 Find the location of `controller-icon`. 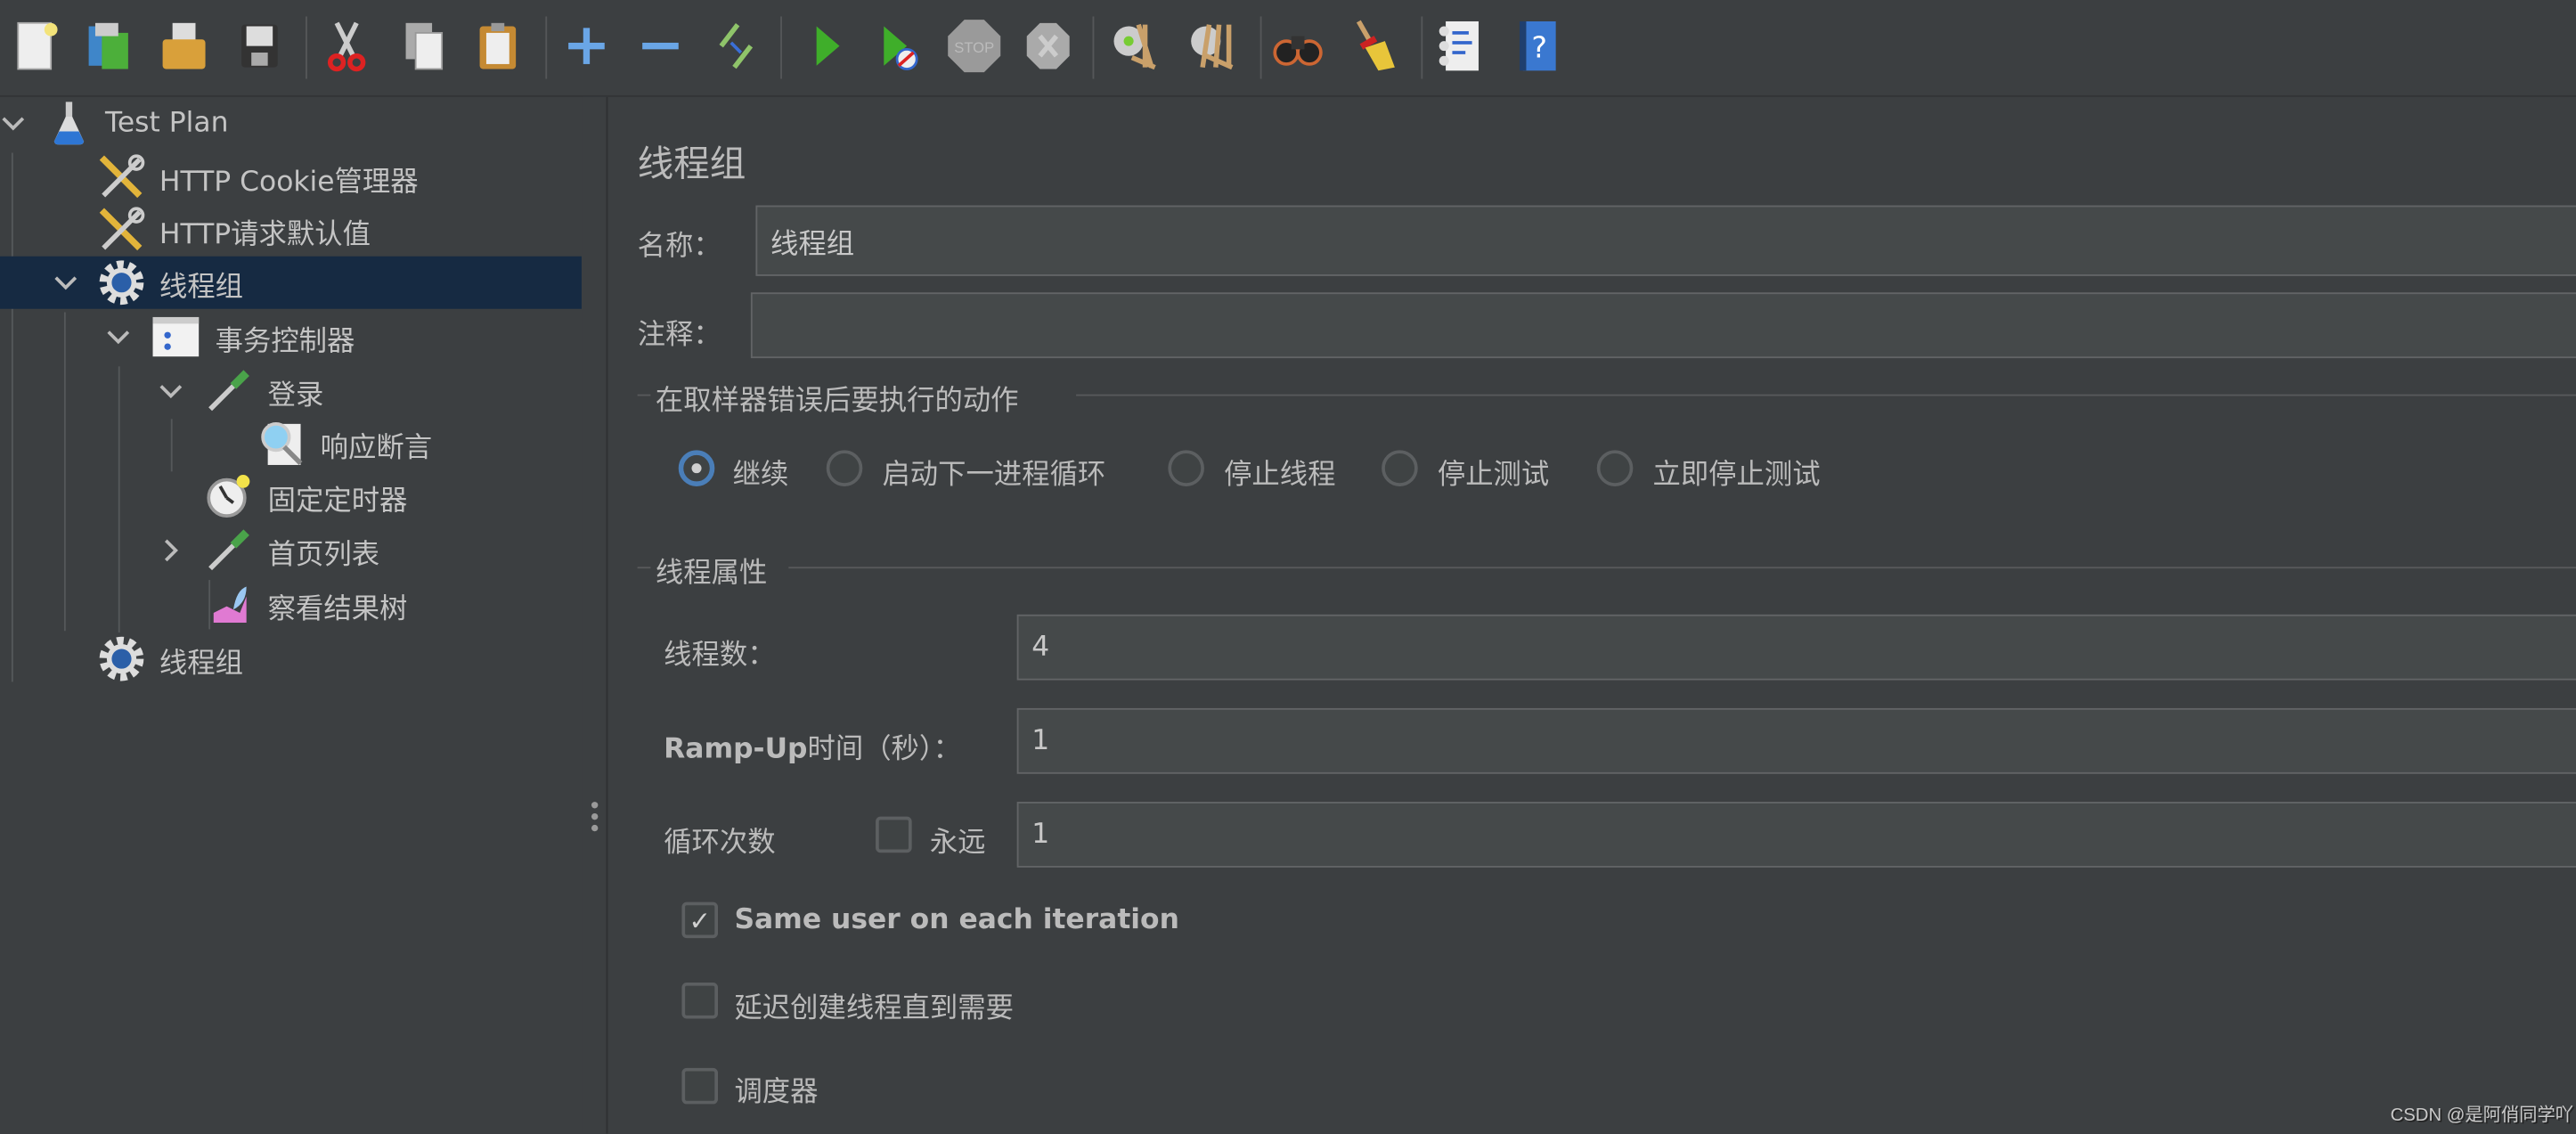

controller-icon is located at coordinates (176, 336).